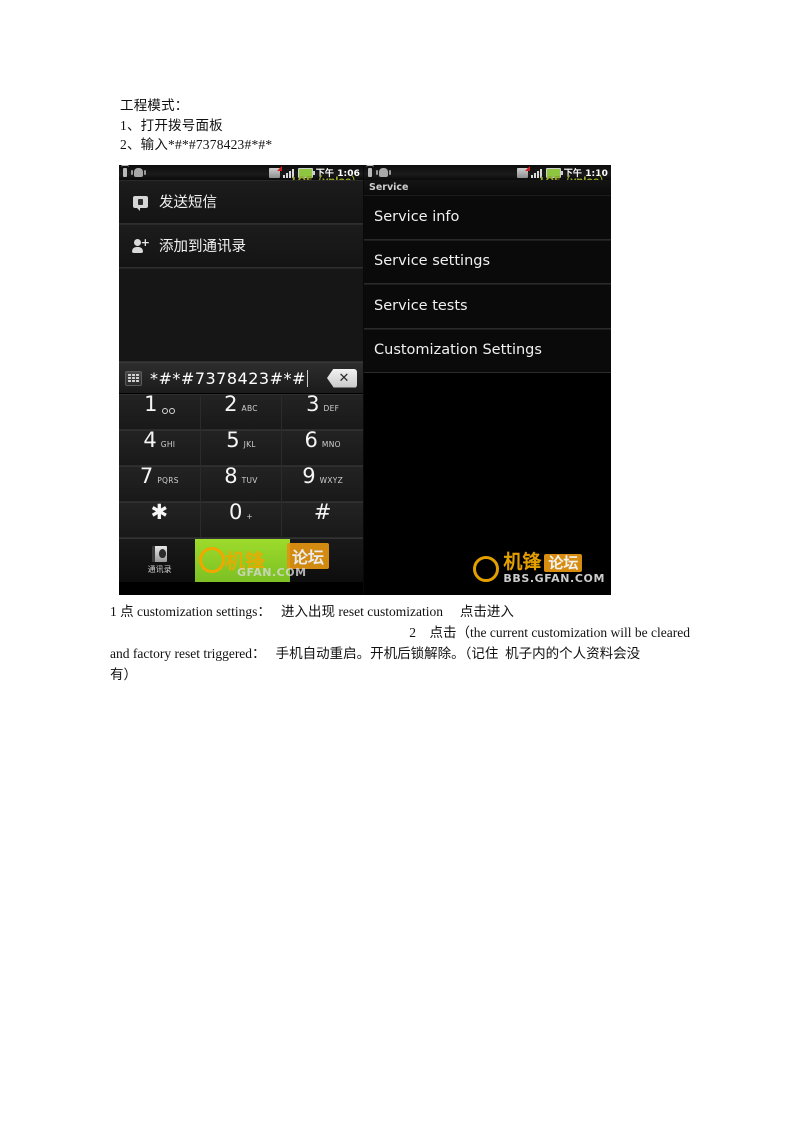 This screenshot has height=1132, width=800. What do you see at coordinates (487, 187) in the screenshot?
I see `service-title-bar: Service` at bounding box center [487, 187].